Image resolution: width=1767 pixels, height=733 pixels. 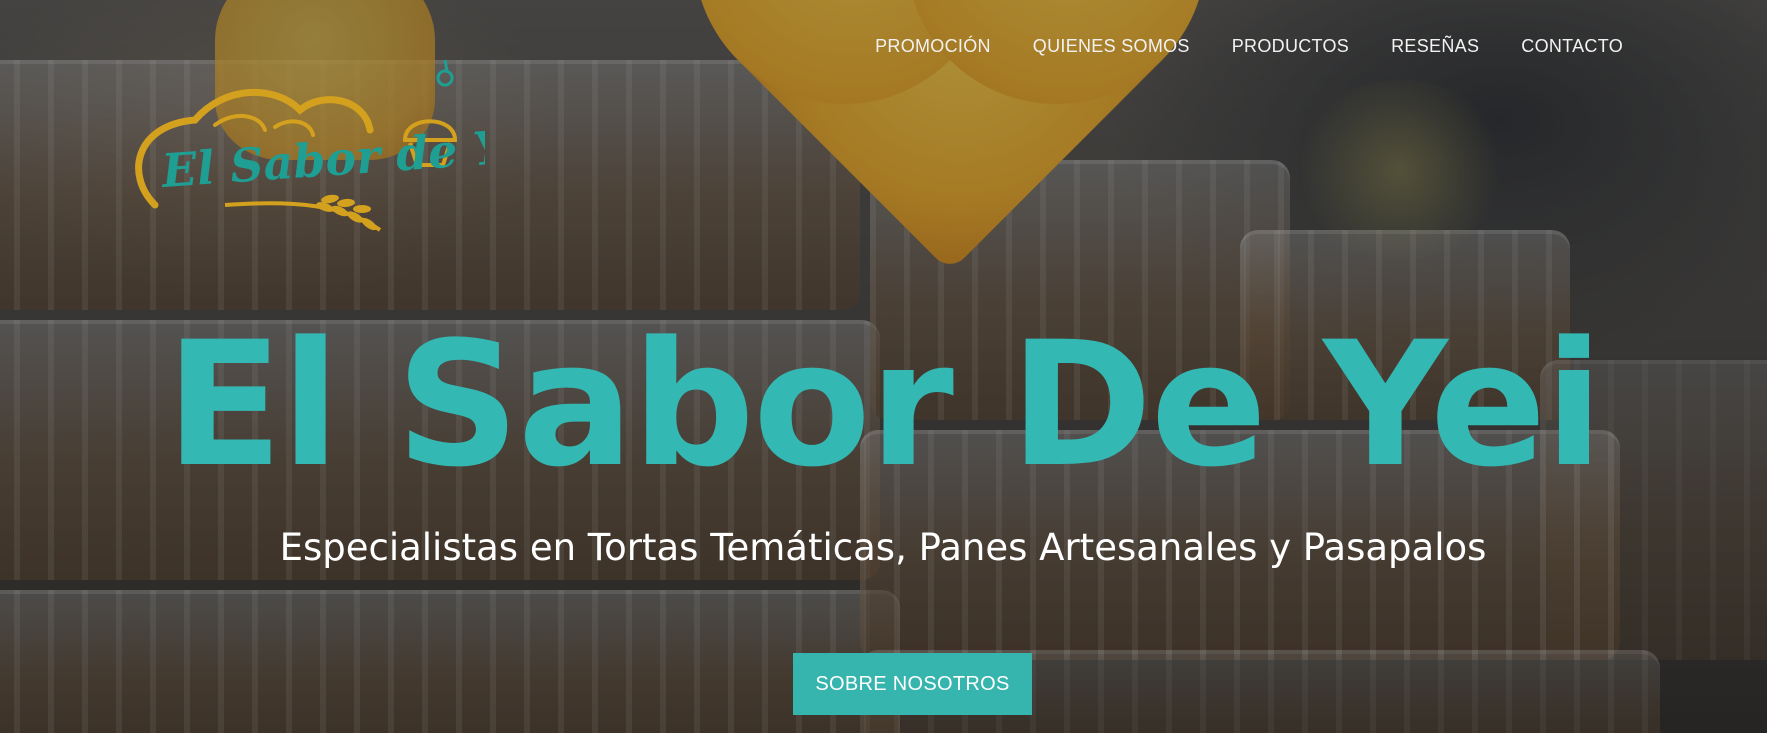 What do you see at coordinates (321, 157) in the screenshot?
I see `logo-text: El Sabor de Yei` at bounding box center [321, 157].